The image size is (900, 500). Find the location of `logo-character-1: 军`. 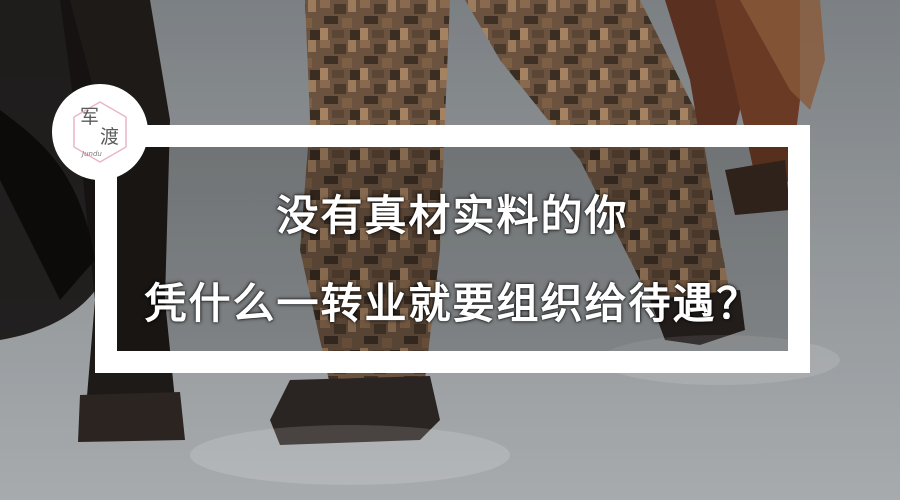

logo-character-1: 军 is located at coordinates (90, 117).